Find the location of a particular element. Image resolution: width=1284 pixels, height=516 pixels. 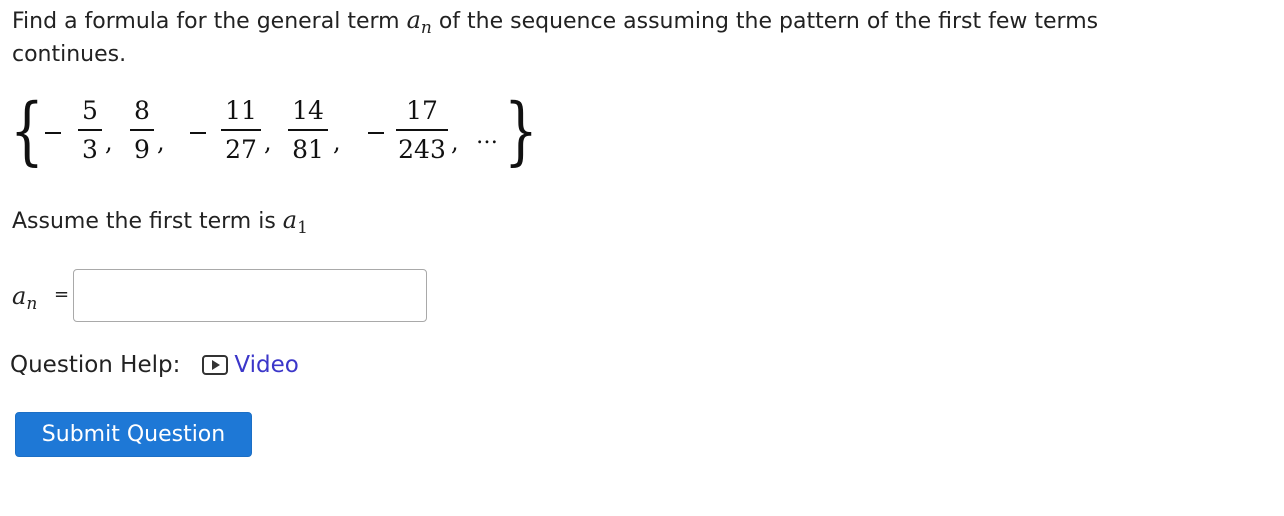

term-4-numerator: 14 is located at coordinates (308, 110).